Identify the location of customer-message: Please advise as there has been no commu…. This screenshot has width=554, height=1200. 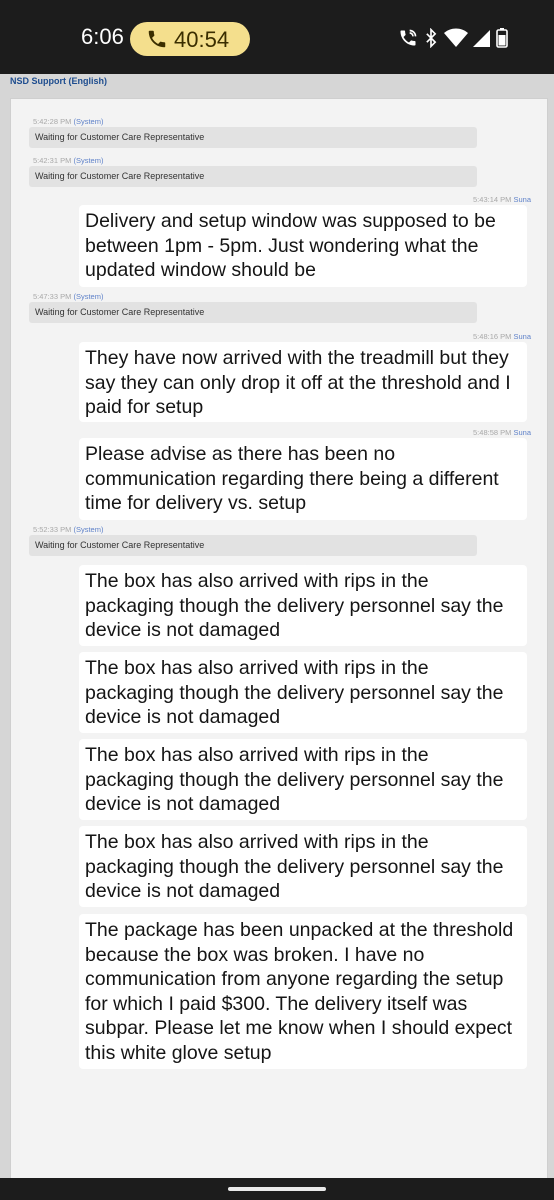
(303, 479).